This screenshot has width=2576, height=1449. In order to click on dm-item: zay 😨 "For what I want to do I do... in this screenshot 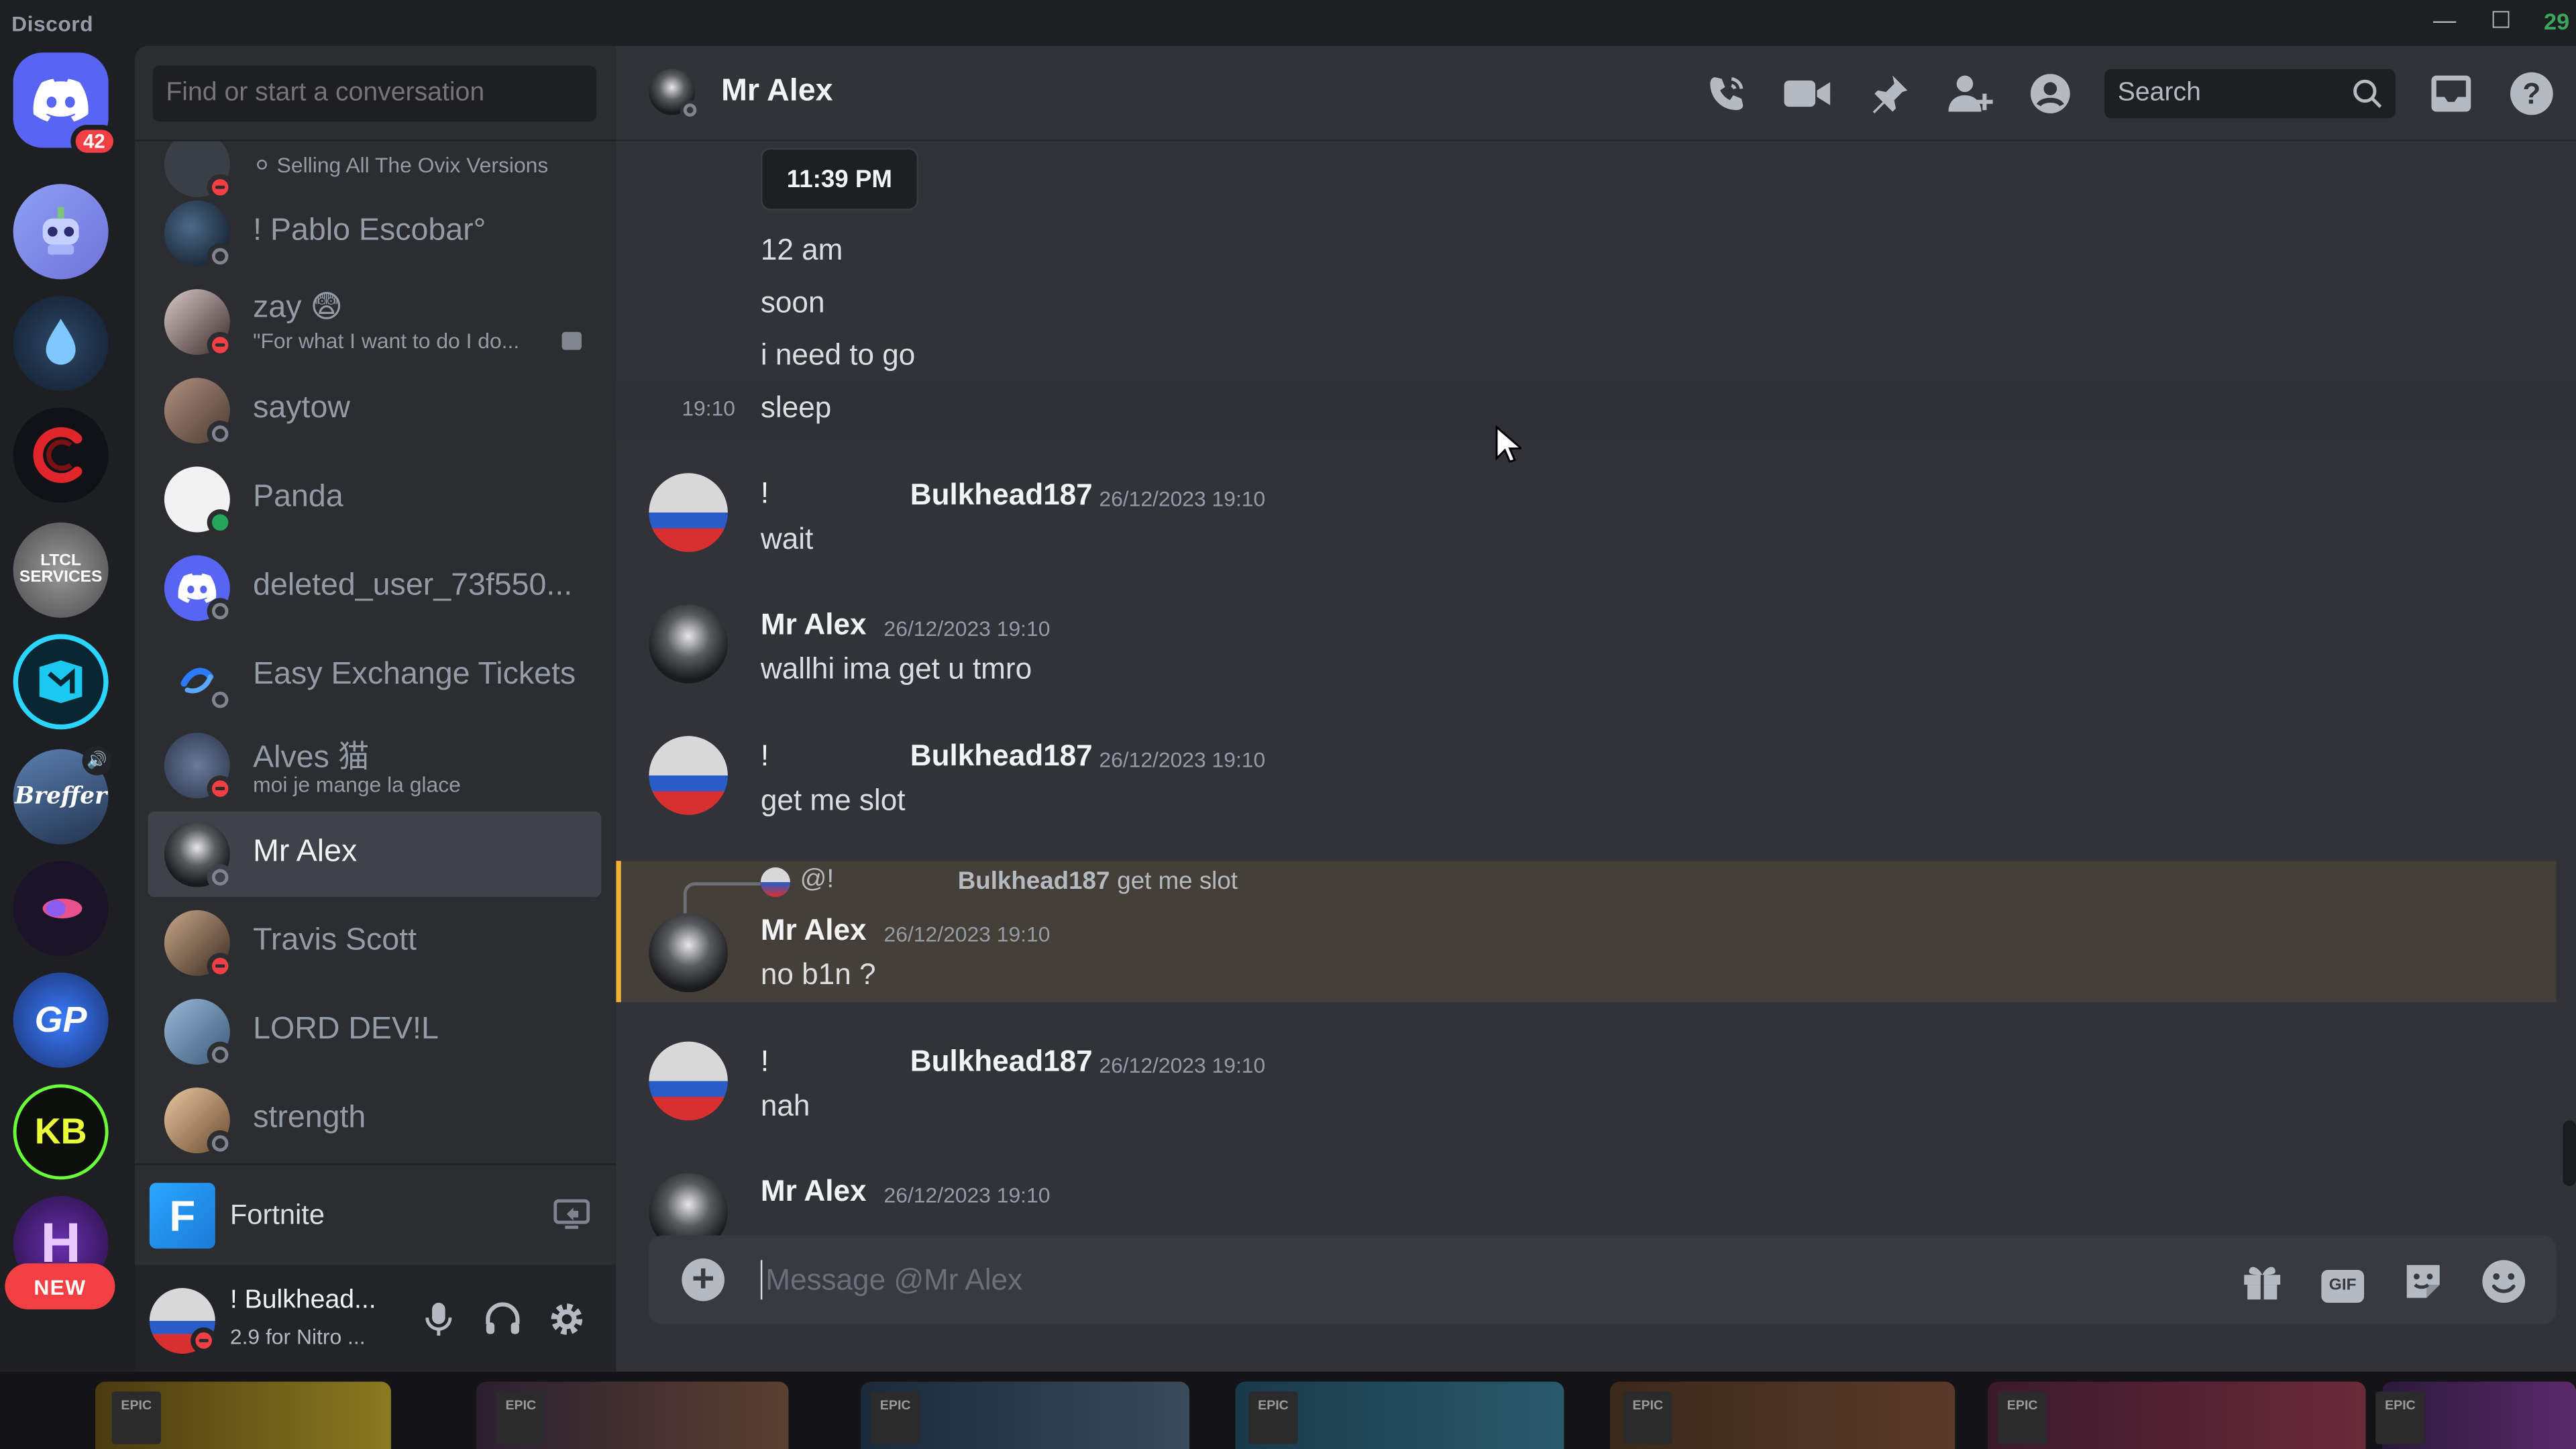, I will do `click(374, 321)`.